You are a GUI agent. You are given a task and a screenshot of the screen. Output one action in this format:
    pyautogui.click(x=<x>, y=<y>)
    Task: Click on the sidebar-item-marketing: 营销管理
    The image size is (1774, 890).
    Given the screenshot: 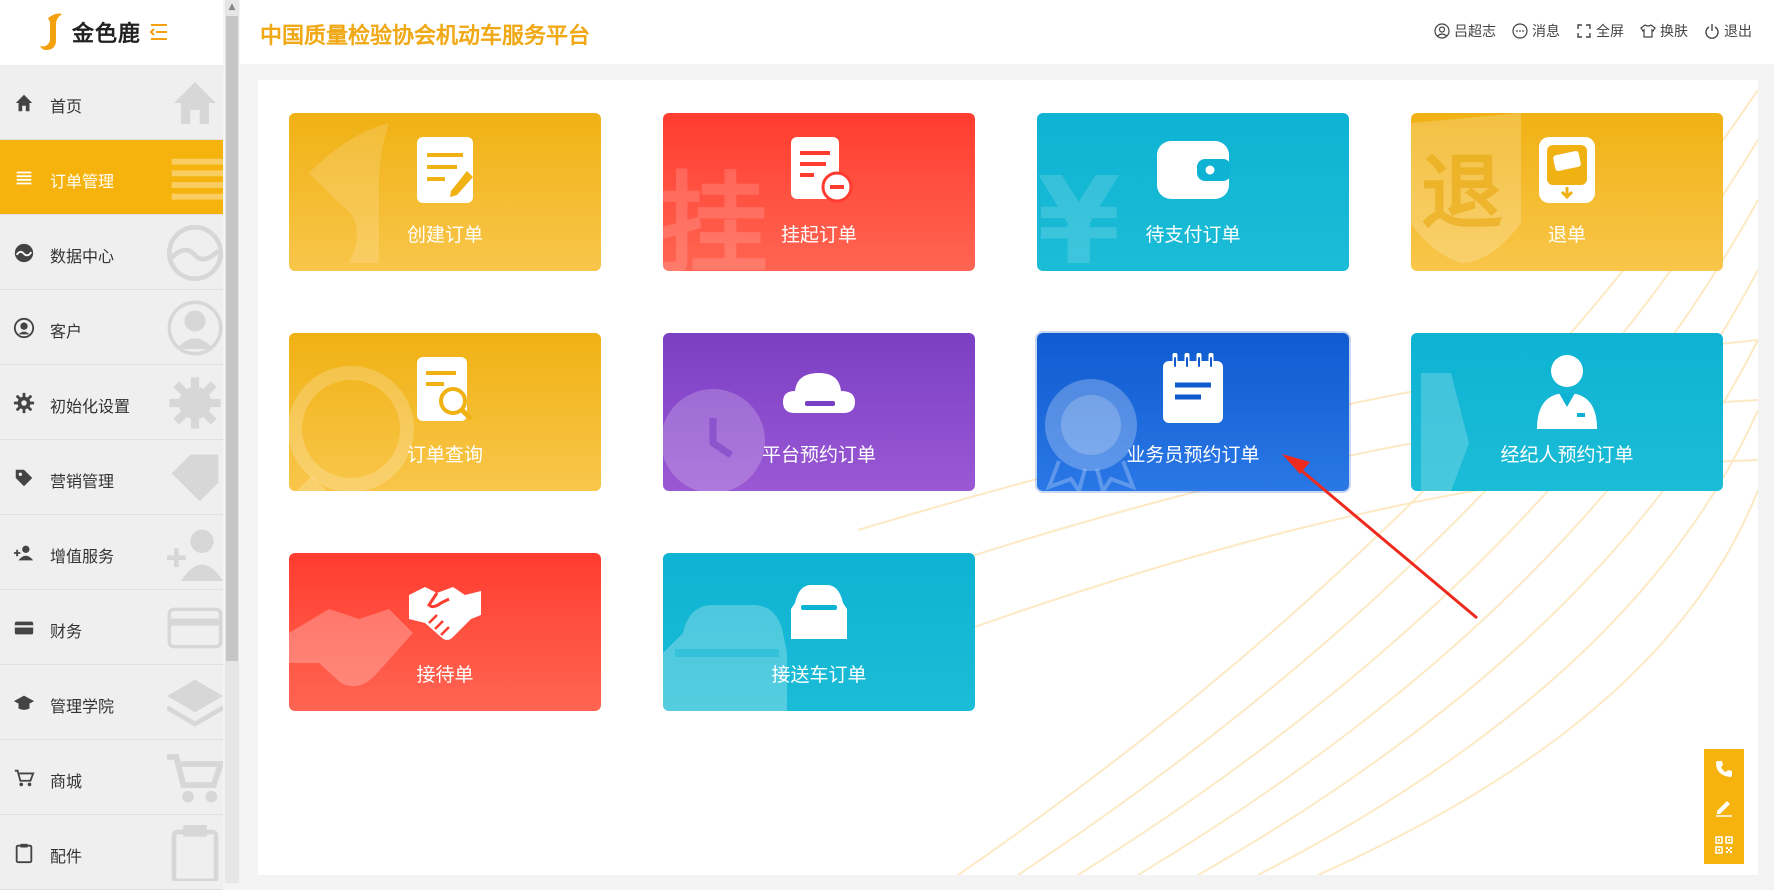 What is the action you would take?
    pyautogui.click(x=111, y=477)
    